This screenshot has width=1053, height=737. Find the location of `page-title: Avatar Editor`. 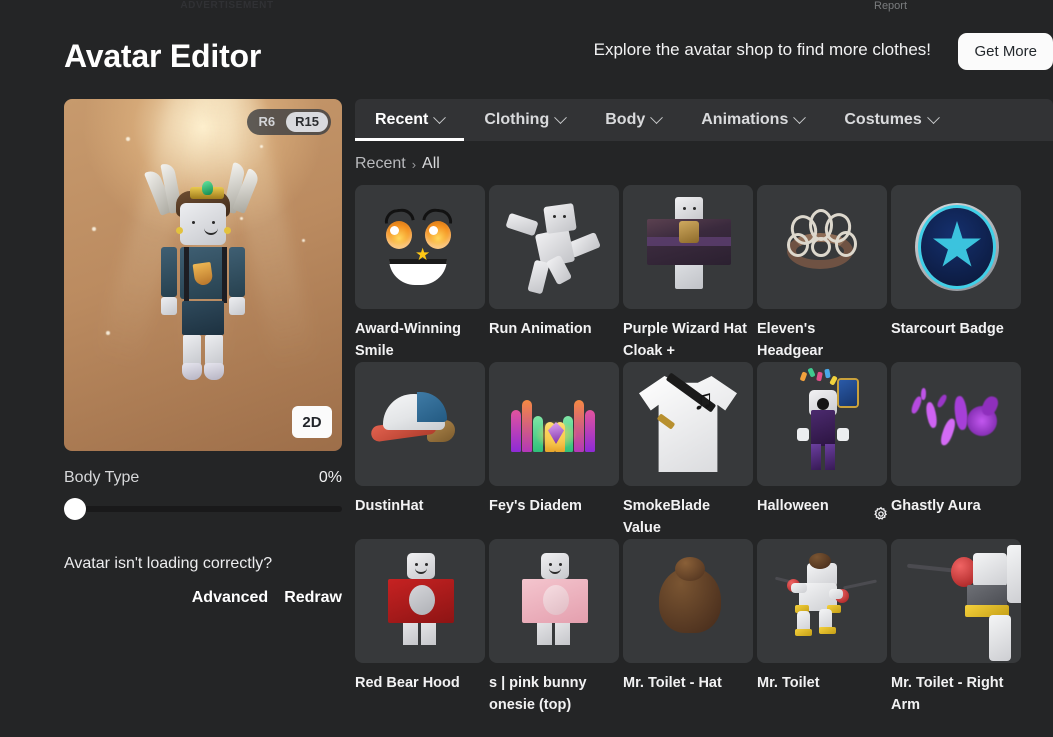

page-title: Avatar Editor is located at coordinates (163, 56).